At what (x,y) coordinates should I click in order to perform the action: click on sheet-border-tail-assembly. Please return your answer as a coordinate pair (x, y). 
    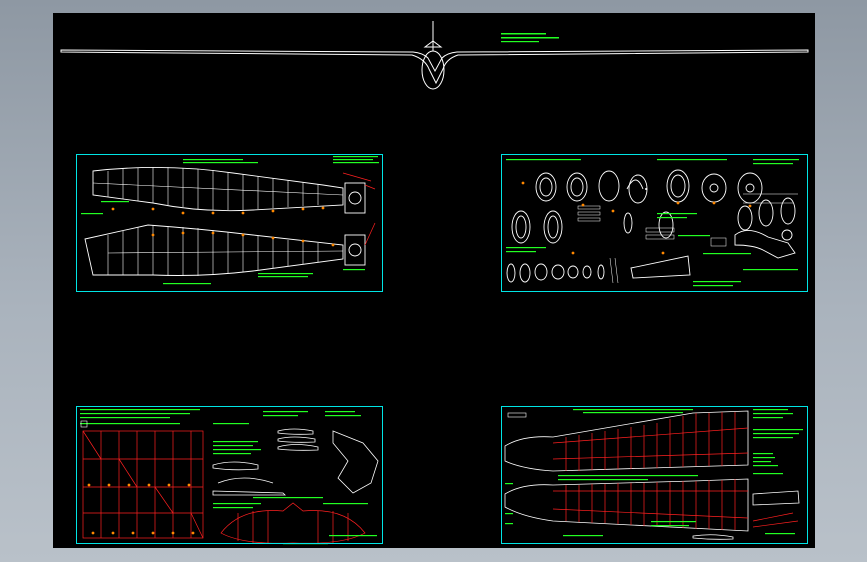
    Looking at the image, I should click on (229, 475).